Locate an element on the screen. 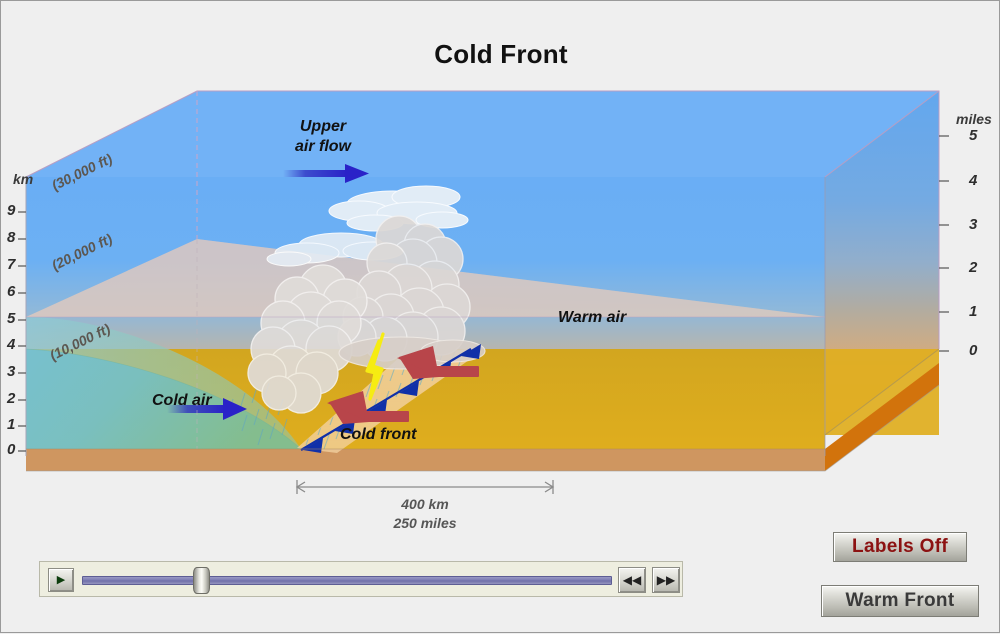  play-button: ▶ is located at coordinates (61, 580).